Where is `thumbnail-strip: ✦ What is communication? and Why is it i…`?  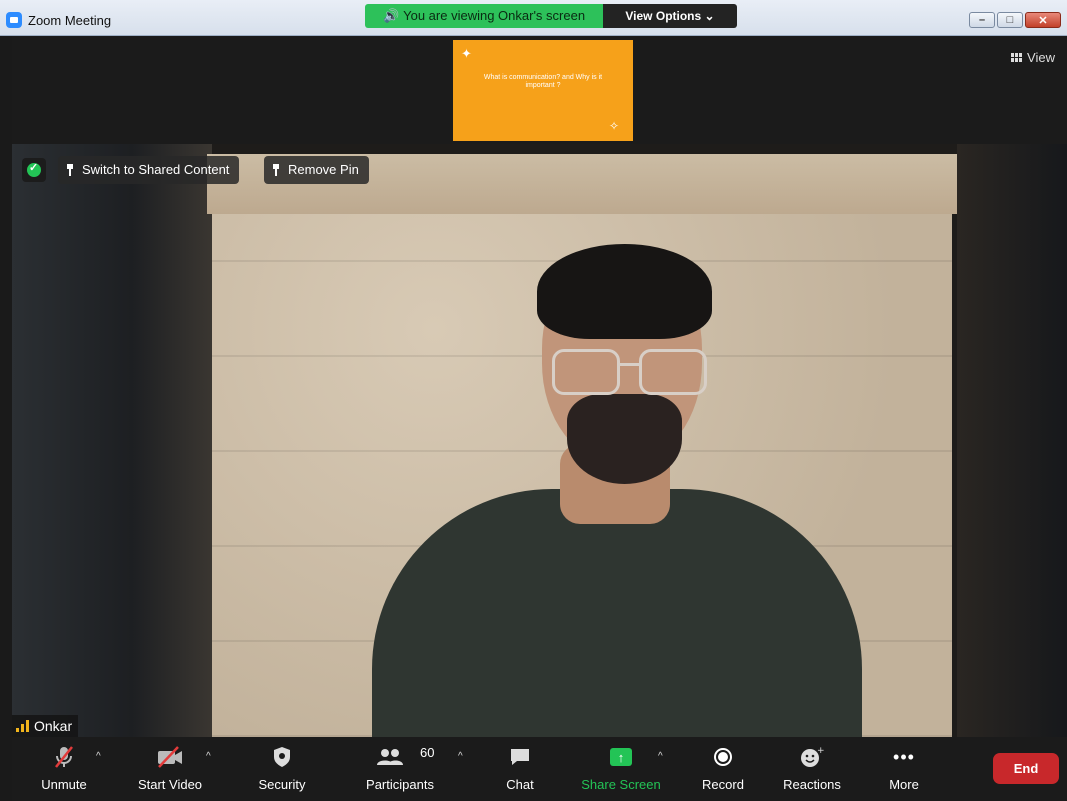 thumbnail-strip: ✦ What is communication? and Why is it i… is located at coordinates (539, 90).